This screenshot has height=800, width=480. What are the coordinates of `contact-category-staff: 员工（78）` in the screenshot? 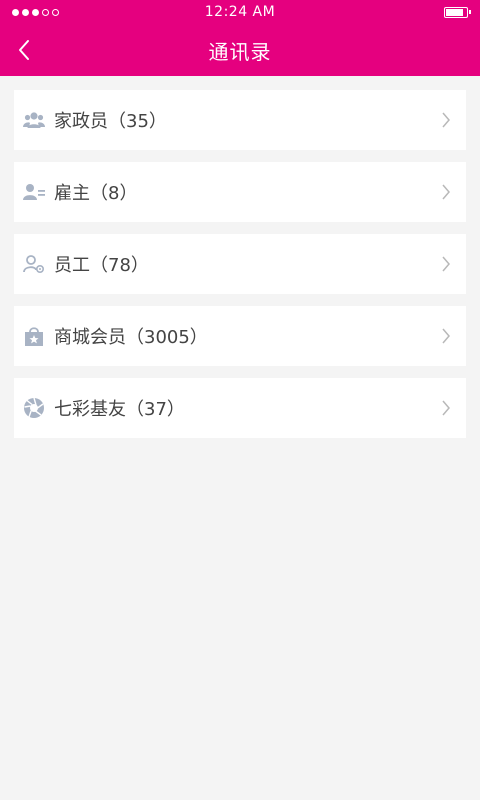 It's located at (240, 264).